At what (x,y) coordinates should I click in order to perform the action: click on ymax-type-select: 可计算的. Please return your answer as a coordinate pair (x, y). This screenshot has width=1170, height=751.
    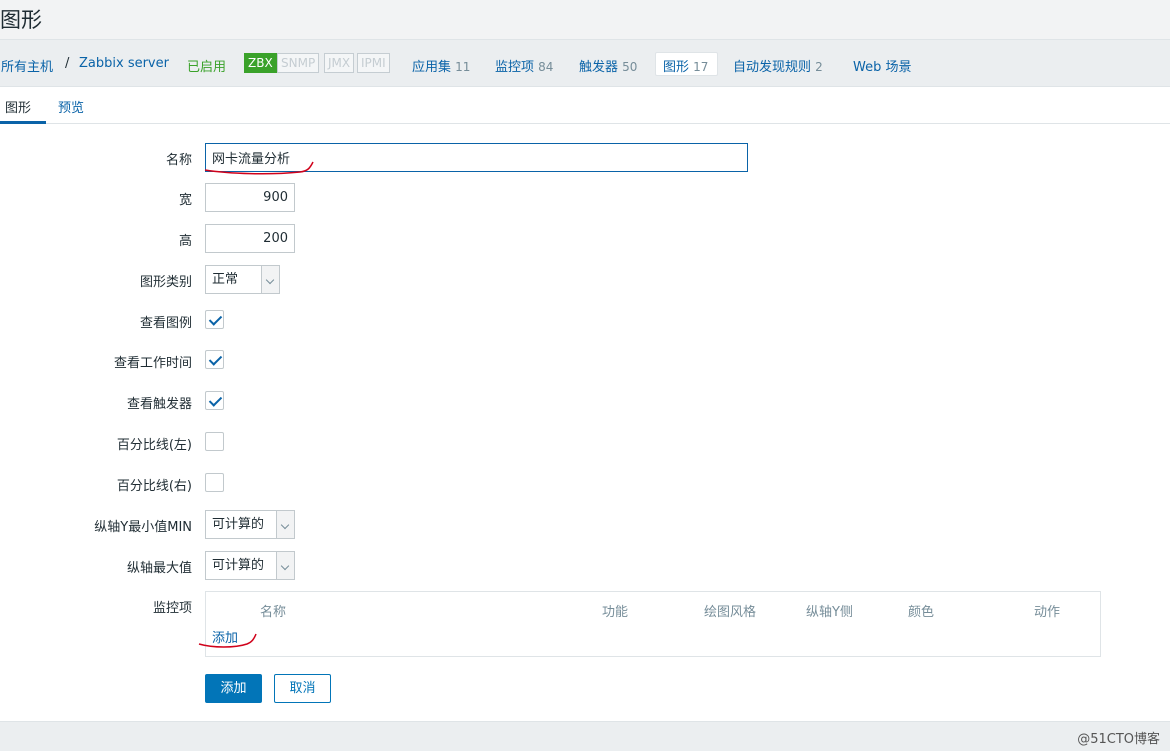
    Looking at the image, I should click on (250, 565).